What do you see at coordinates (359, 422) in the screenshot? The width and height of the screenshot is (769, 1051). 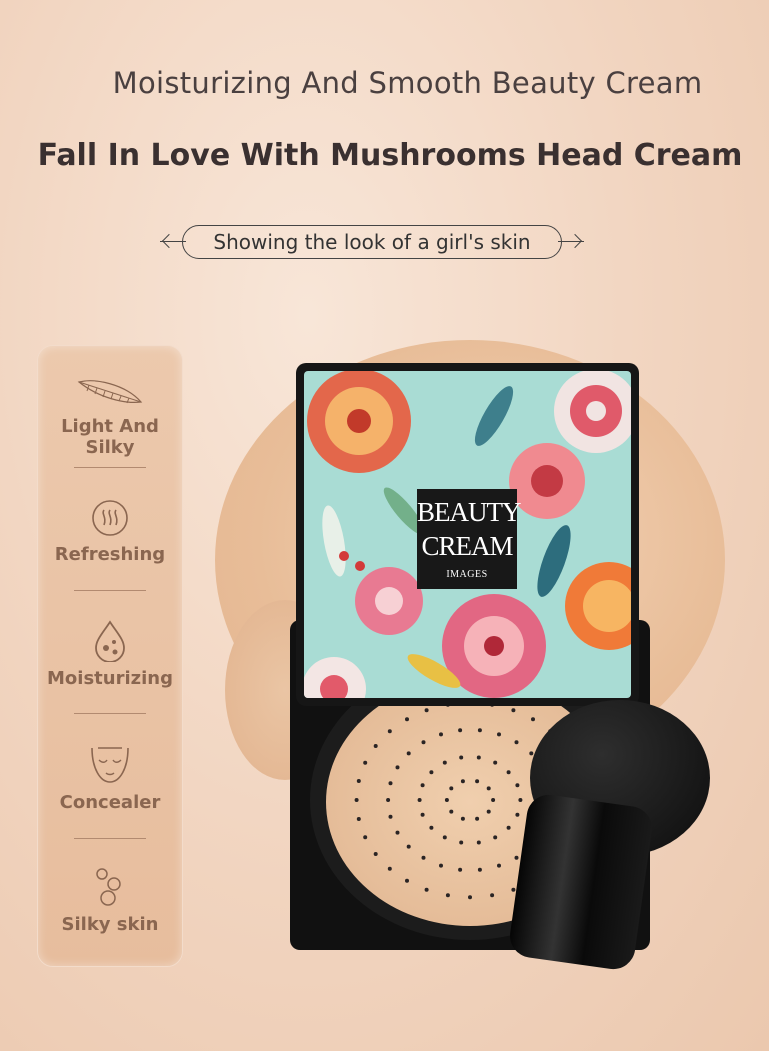 I see `flower-red-icon` at bounding box center [359, 422].